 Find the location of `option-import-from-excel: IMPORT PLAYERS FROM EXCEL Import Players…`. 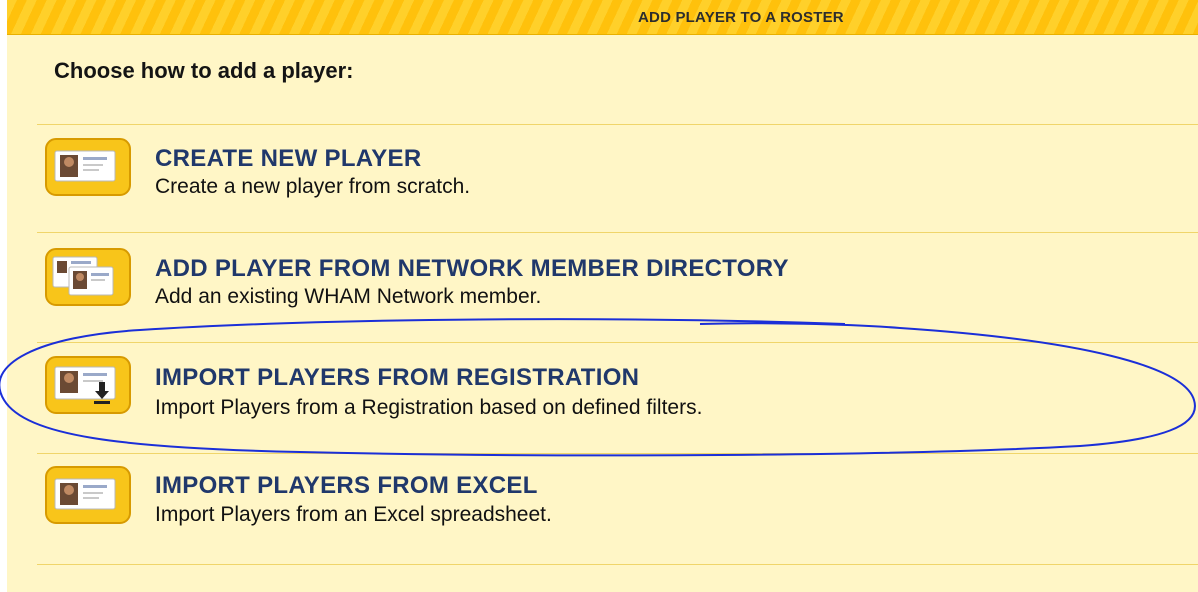

option-import-from-excel: IMPORT PLAYERS FROM EXCEL Import Players… is located at coordinates (597, 503).